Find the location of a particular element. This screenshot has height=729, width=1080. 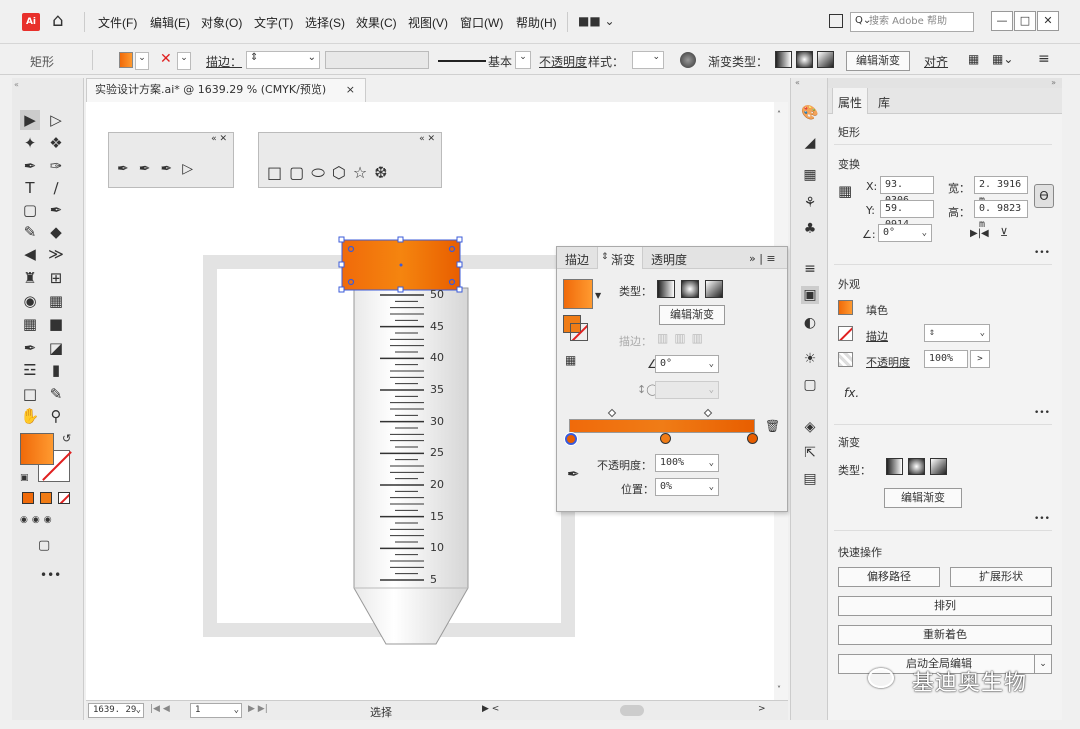

rectangle-tool-icon: ▢ is located at coordinates (30, 210).